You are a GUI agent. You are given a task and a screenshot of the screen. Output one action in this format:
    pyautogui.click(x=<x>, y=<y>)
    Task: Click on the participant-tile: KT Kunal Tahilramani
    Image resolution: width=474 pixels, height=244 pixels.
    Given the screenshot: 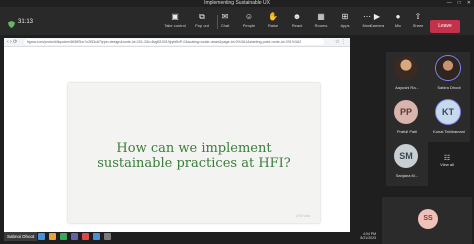 What is the action you would take?
    pyautogui.click(x=449, y=119)
    